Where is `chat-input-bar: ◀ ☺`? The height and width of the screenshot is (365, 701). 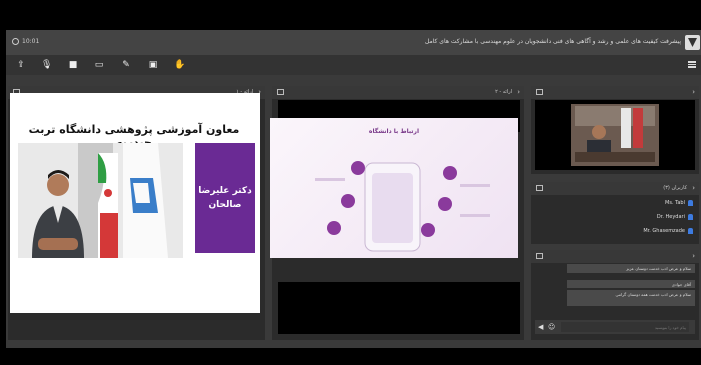
chat-input-bar: ◀ ☺ is located at coordinates (615, 327).